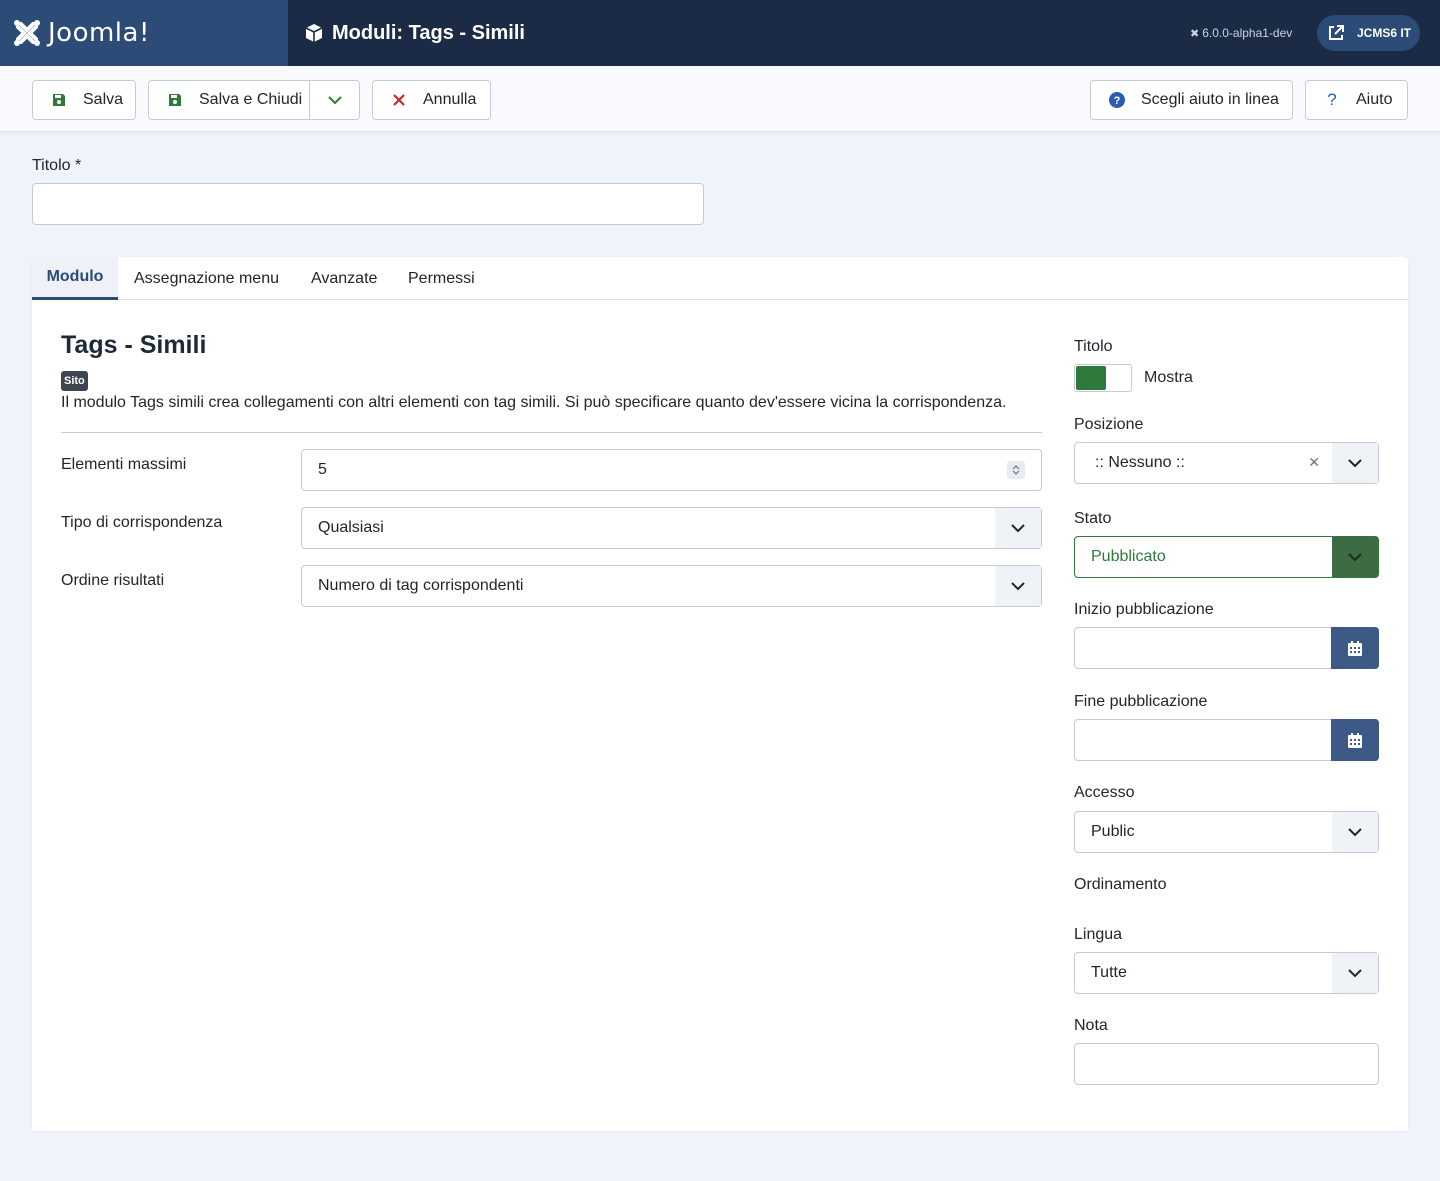 This screenshot has width=1440, height=1181. What do you see at coordinates (1314, 462) in the screenshot?
I see `clear-icon: ✕` at bounding box center [1314, 462].